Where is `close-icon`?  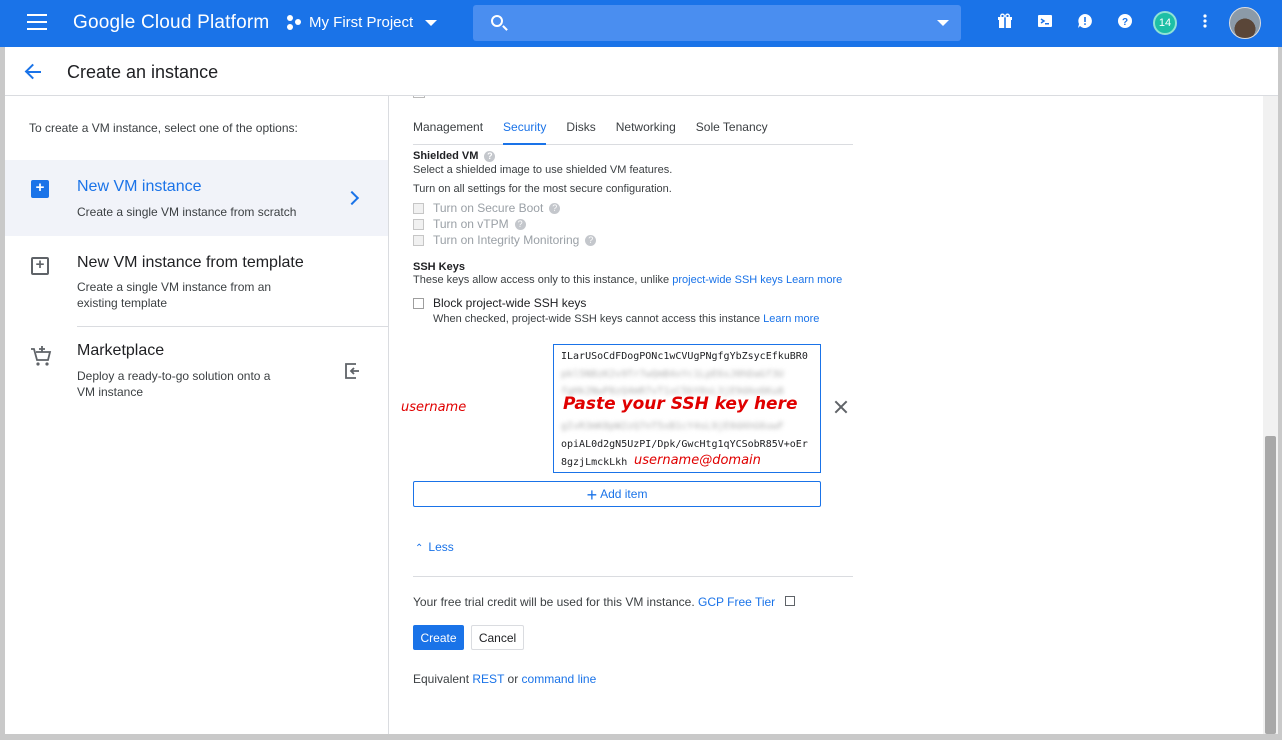
close-icon is located at coordinates (841, 407).